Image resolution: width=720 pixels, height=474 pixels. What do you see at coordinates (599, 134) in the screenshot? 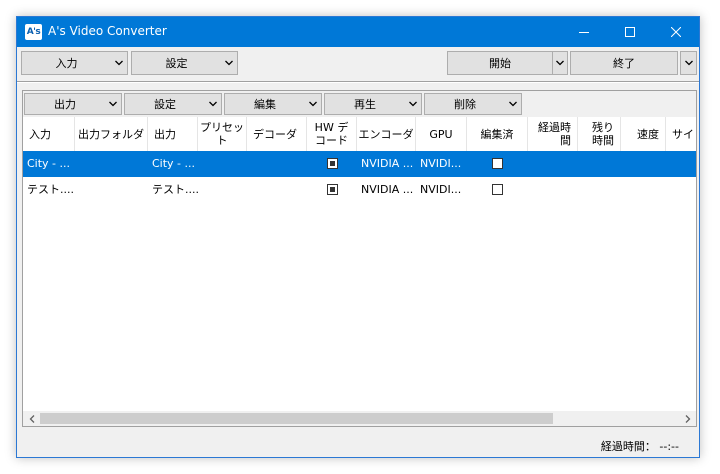
I see `column-header-remaining: 残り 時間` at bounding box center [599, 134].